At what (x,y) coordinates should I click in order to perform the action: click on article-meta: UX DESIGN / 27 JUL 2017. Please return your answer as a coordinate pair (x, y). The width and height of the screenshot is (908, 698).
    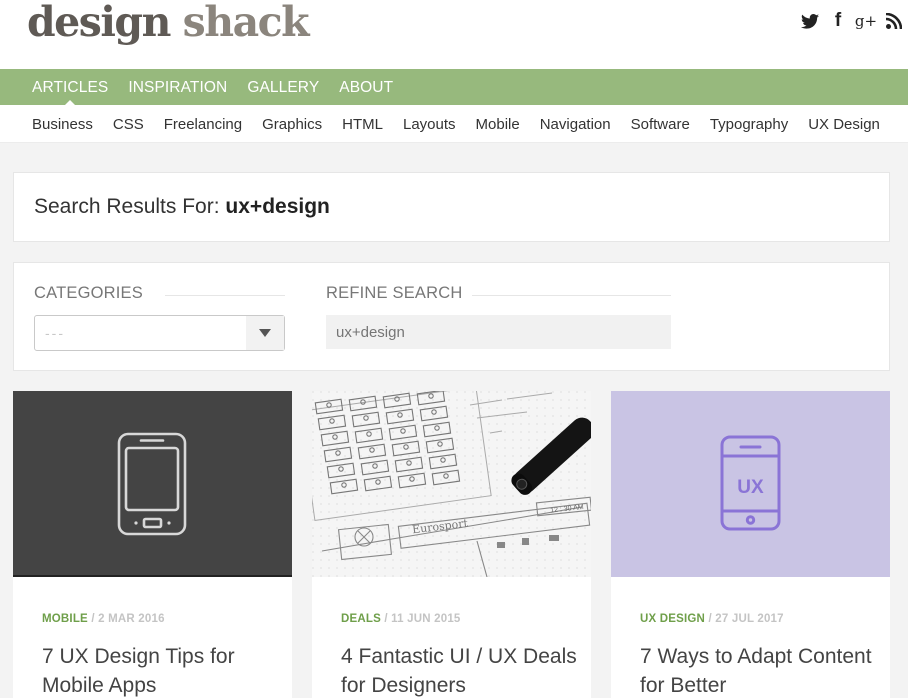
    Looking at the image, I should click on (712, 619).